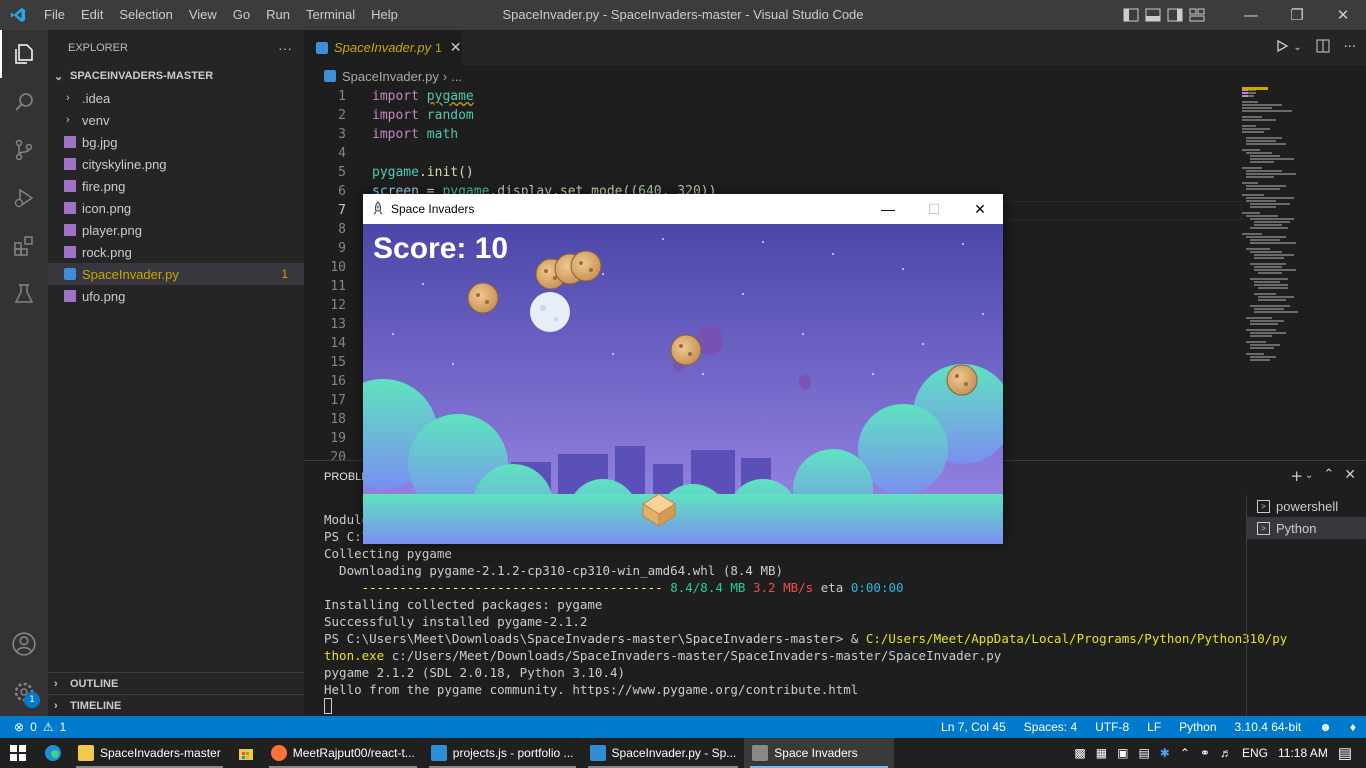 This screenshot has width=1366, height=768. Describe the element at coordinates (54, 15) in the screenshot. I see `menu-file: File` at that location.